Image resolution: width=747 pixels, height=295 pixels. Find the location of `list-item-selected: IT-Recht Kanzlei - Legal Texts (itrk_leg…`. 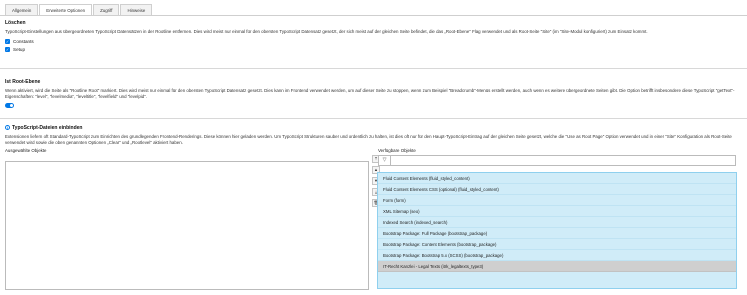

list-item-selected: IT-Recht Kanzlei - Legal Texts (itrk_leg… is located at coordinates (557, 266).